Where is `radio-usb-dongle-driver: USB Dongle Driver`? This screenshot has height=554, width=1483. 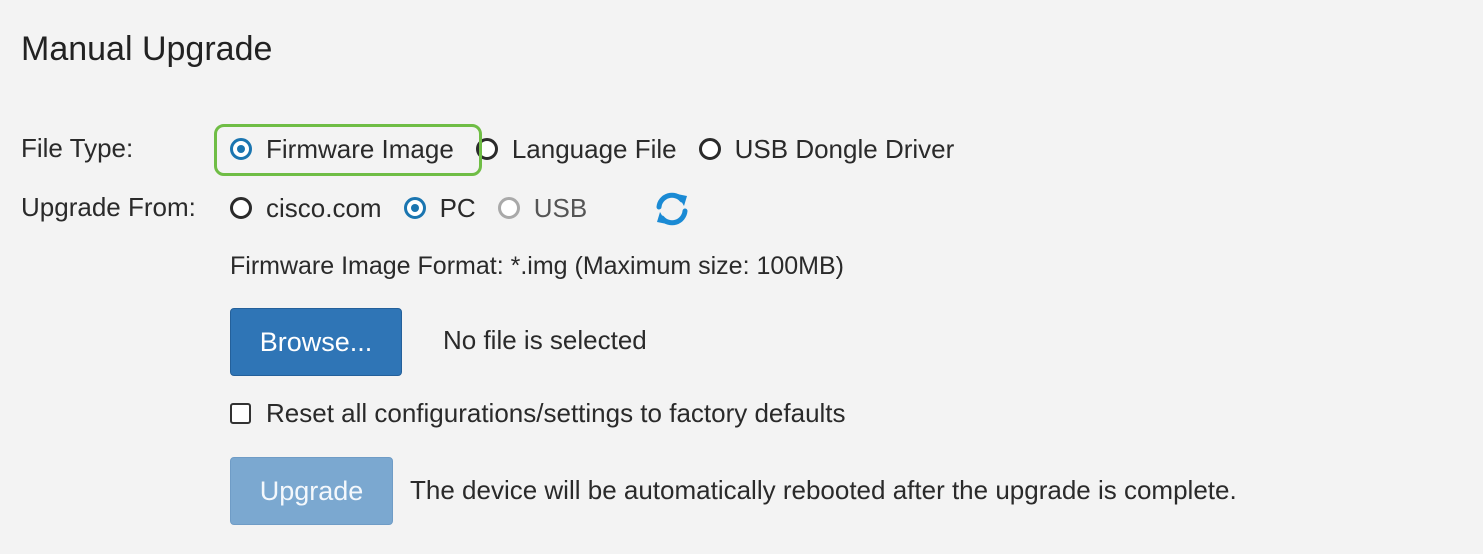
radio-usb-dongle-driver: USB Dongle Driver is located at coordinates (826, 149).